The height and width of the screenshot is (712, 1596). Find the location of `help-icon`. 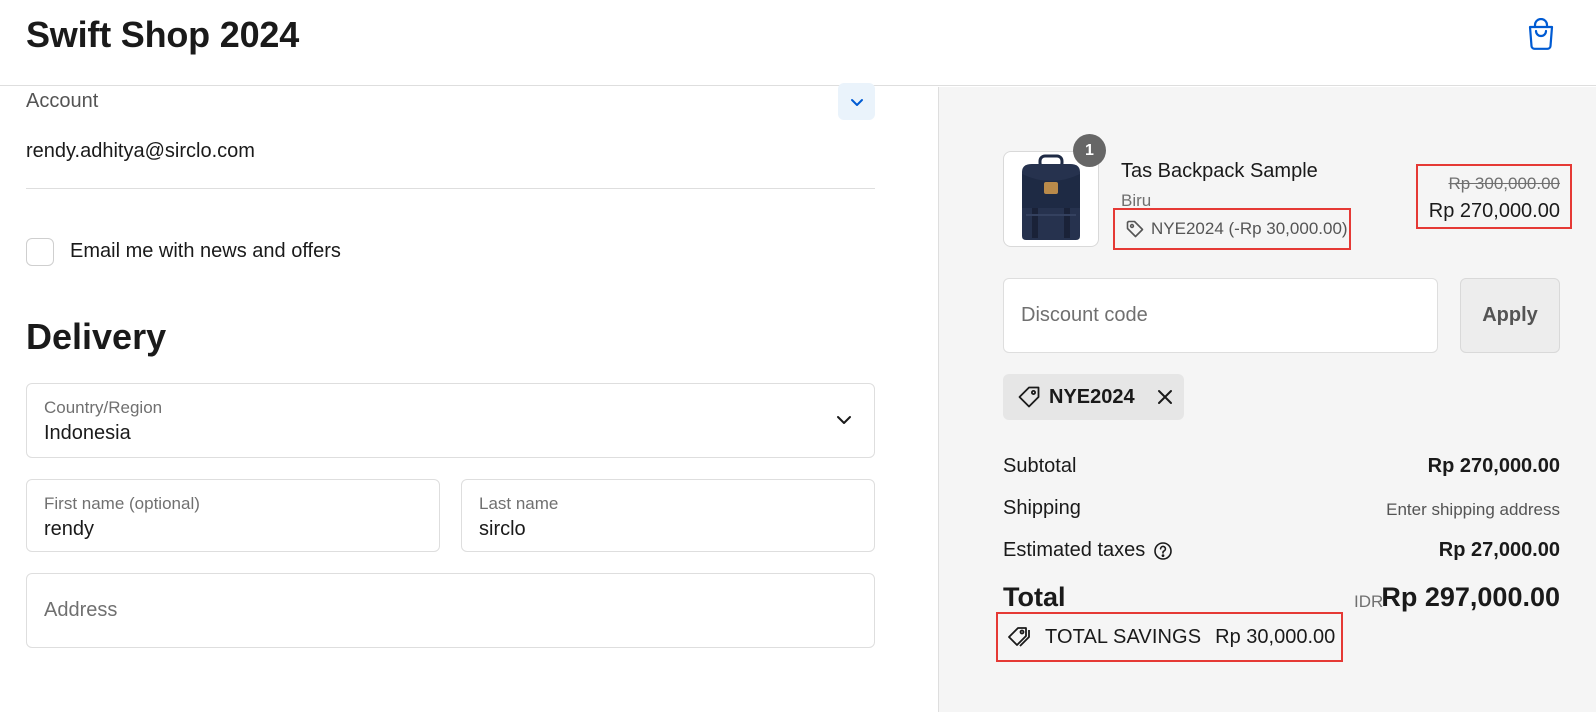

help-icon is located at coordinates (1163, 551).